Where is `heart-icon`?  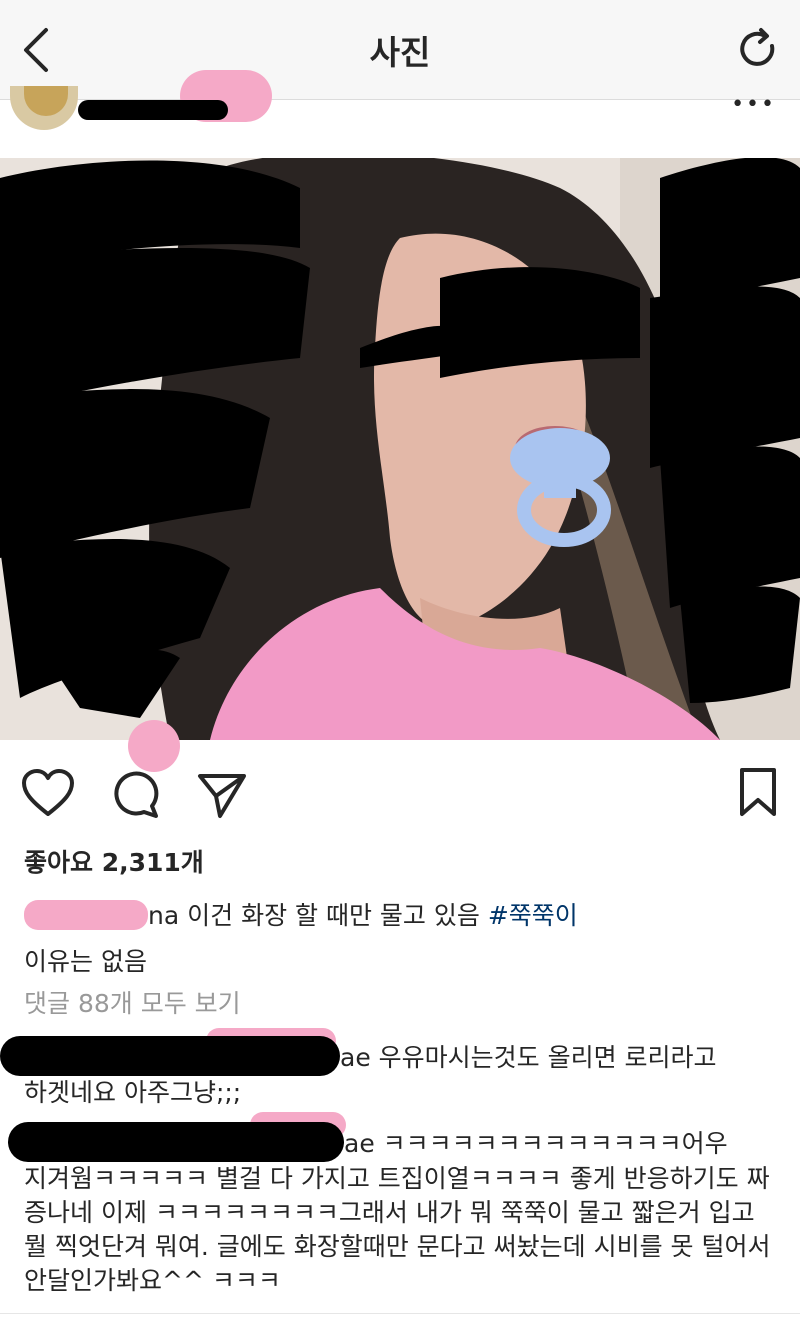 heart-icon is located at coordinates (48, 794).